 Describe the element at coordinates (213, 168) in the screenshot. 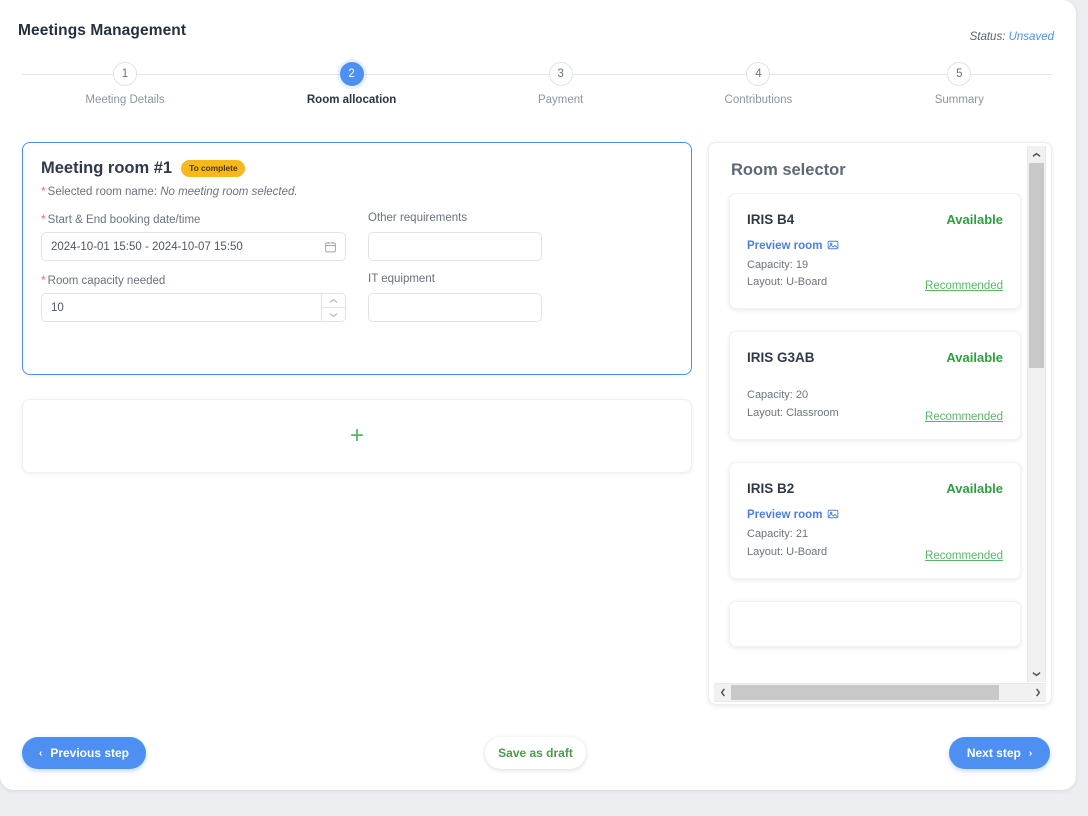

I see `to-complete-badge: To complete` at that location.